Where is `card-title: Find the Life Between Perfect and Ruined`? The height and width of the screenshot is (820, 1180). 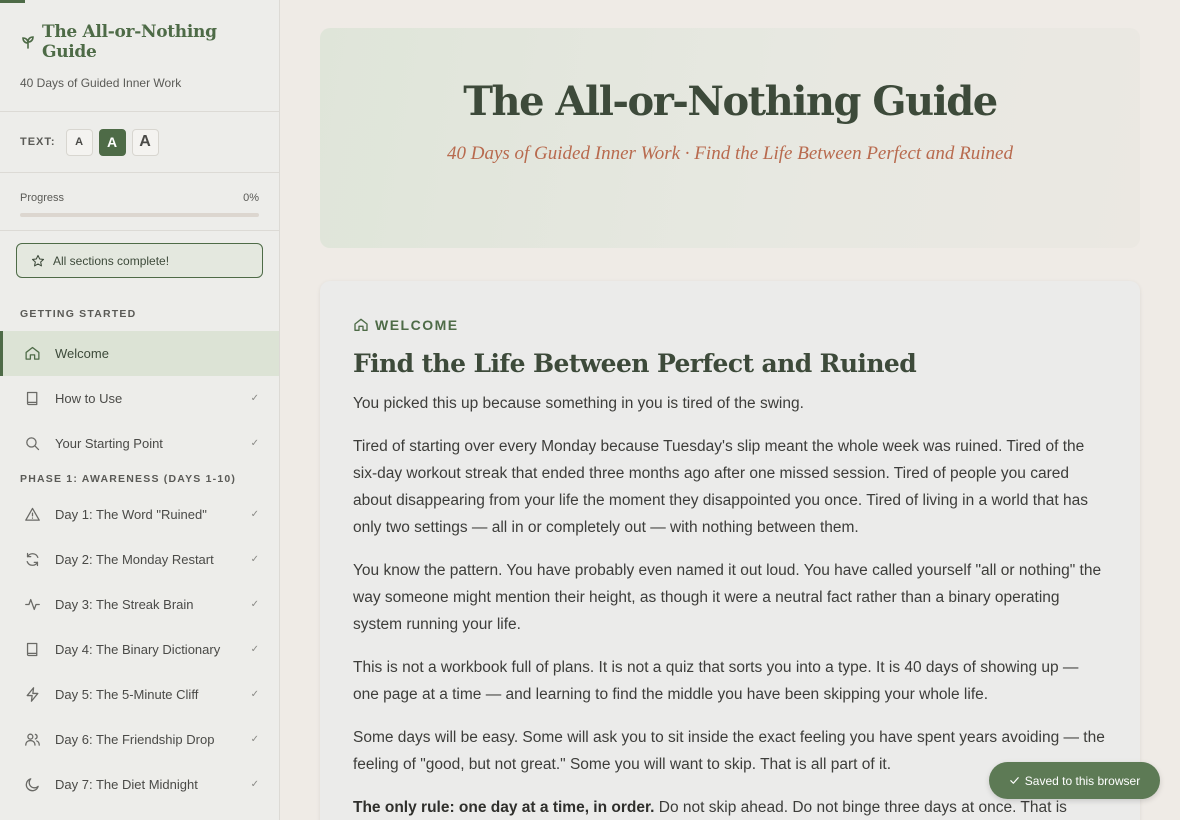
card-title: Find the Life Between Perfect and Ruined is located at coordinates (635, 363).